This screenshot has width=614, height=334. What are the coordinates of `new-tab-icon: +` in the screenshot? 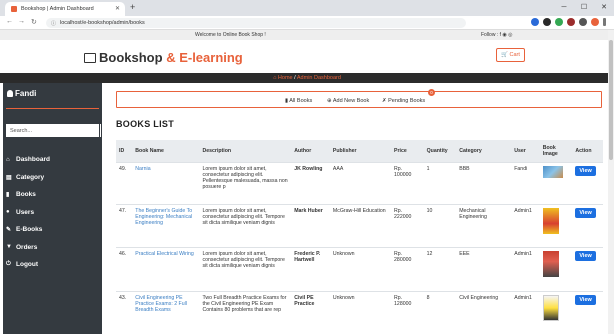 It's located at (132, 7).